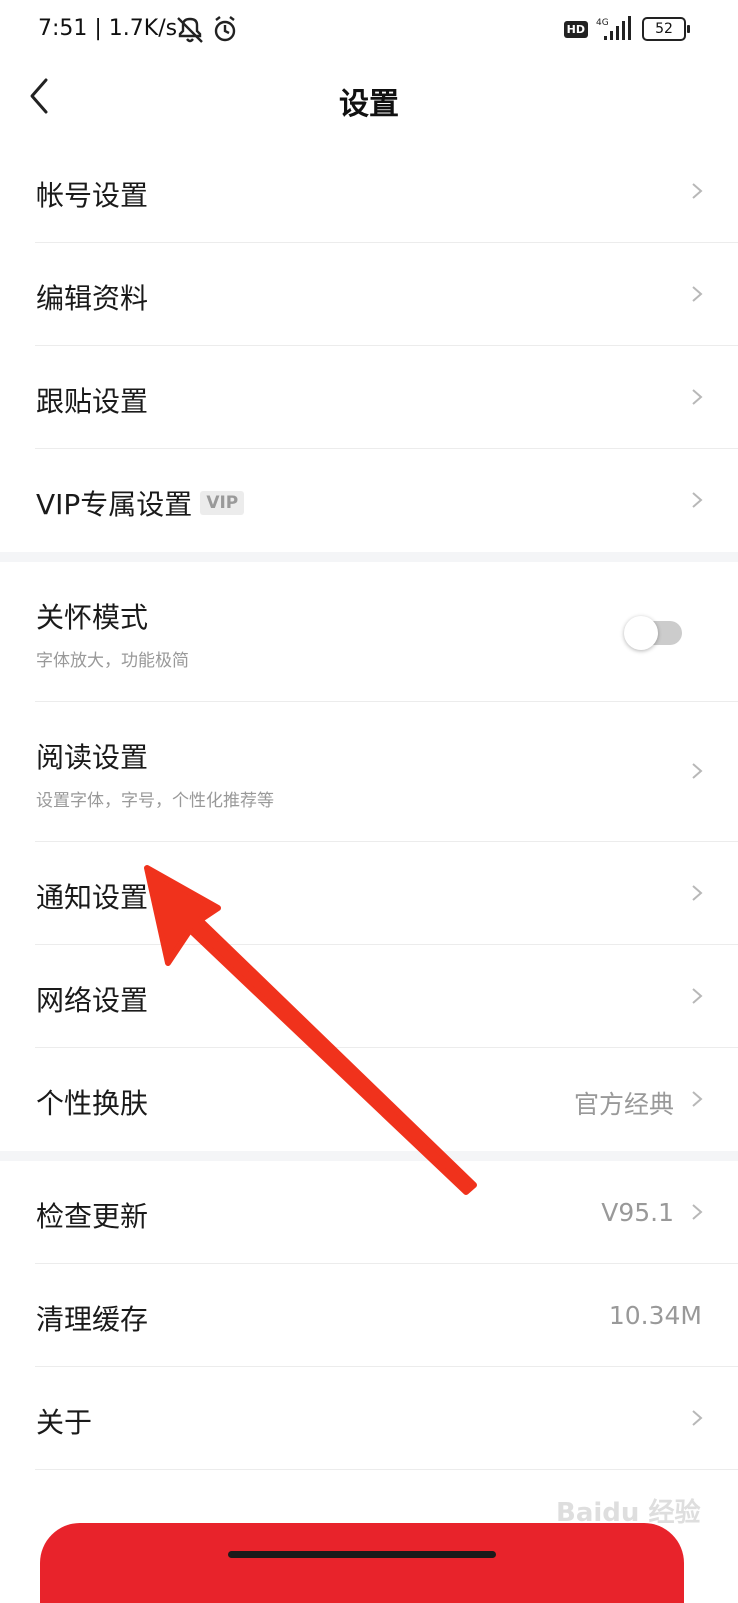 The width and height of the screenshot is (738, 1603). What do you see at coordinates (637, 1212) in the screenshot?
I see `row-value: V95.1` at bounding box center [637, 1212].